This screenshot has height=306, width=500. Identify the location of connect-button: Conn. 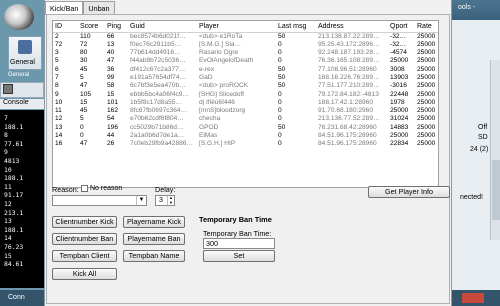
(22, 298).